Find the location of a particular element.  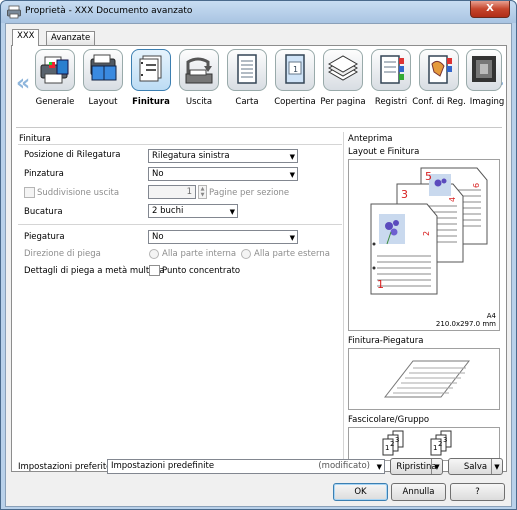

title-bar: Proprietà - XXX Documento avanzato X is located at coordinates (258, 12).